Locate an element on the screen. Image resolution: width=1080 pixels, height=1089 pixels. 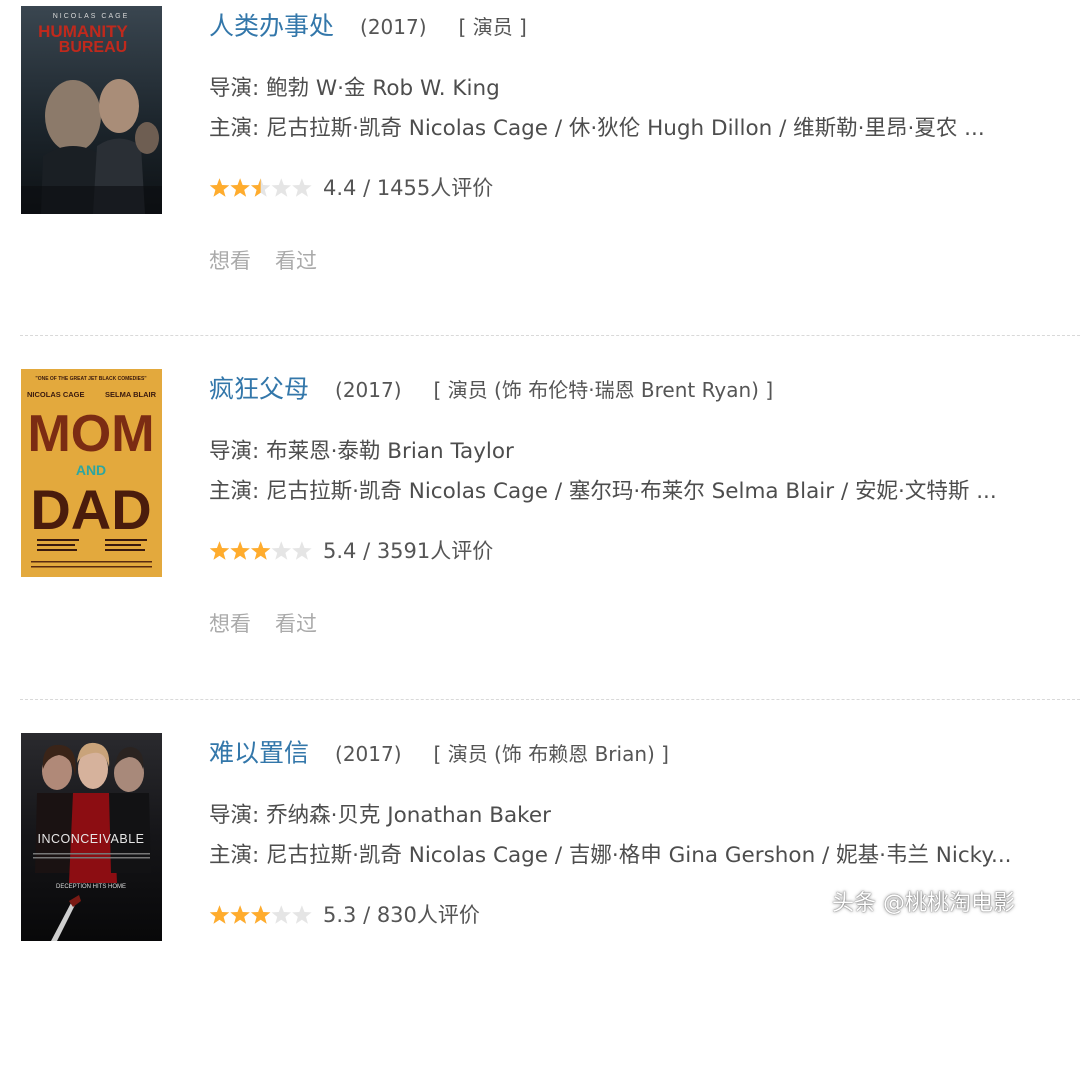
poster-actor-right: SELMA BLAIR is located at coordinates (131, 394).